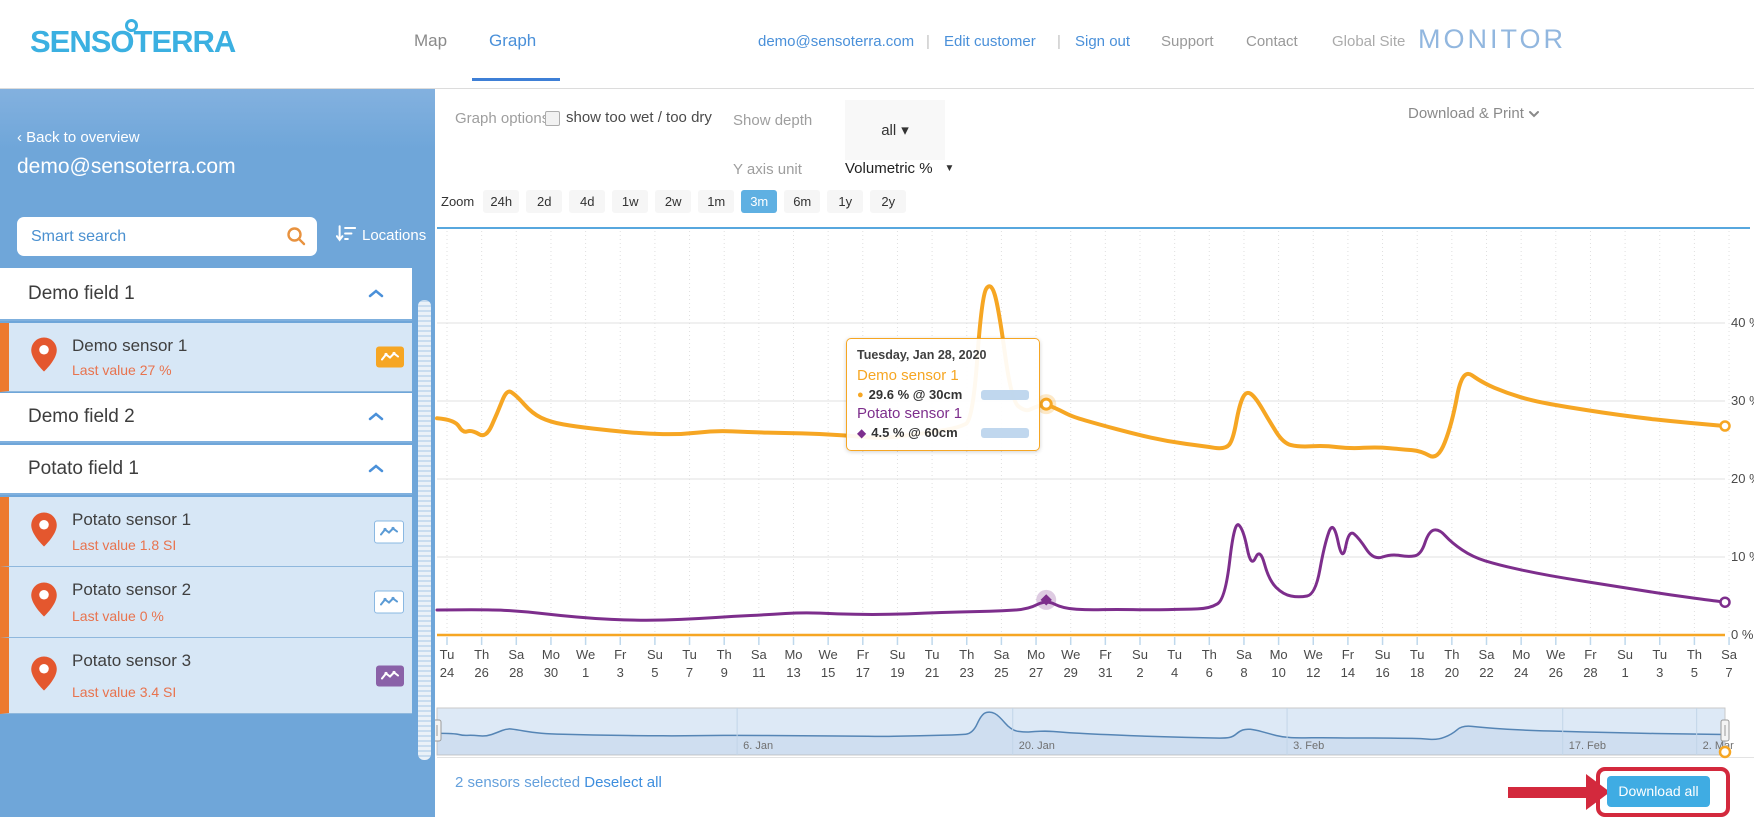  I want to click on svg-text: 17. Feb, so click(1587, 746).